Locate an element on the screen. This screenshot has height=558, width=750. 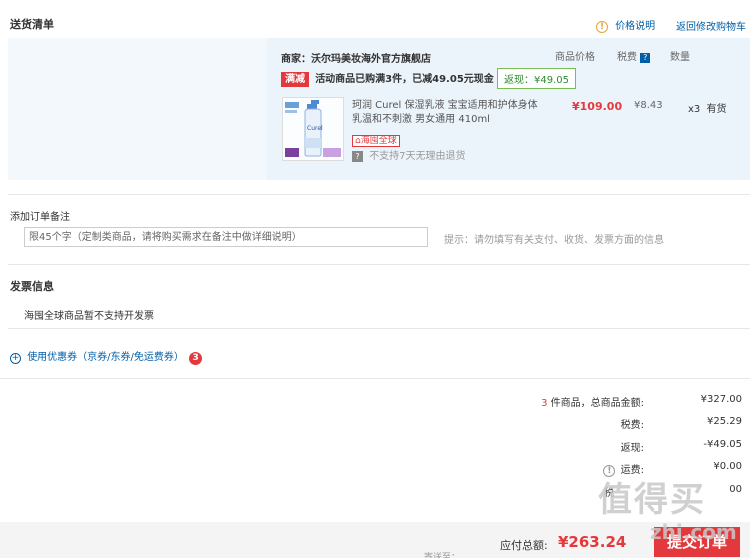
product-qty-stock: x3 有货 is located at coordinates (707, 107).